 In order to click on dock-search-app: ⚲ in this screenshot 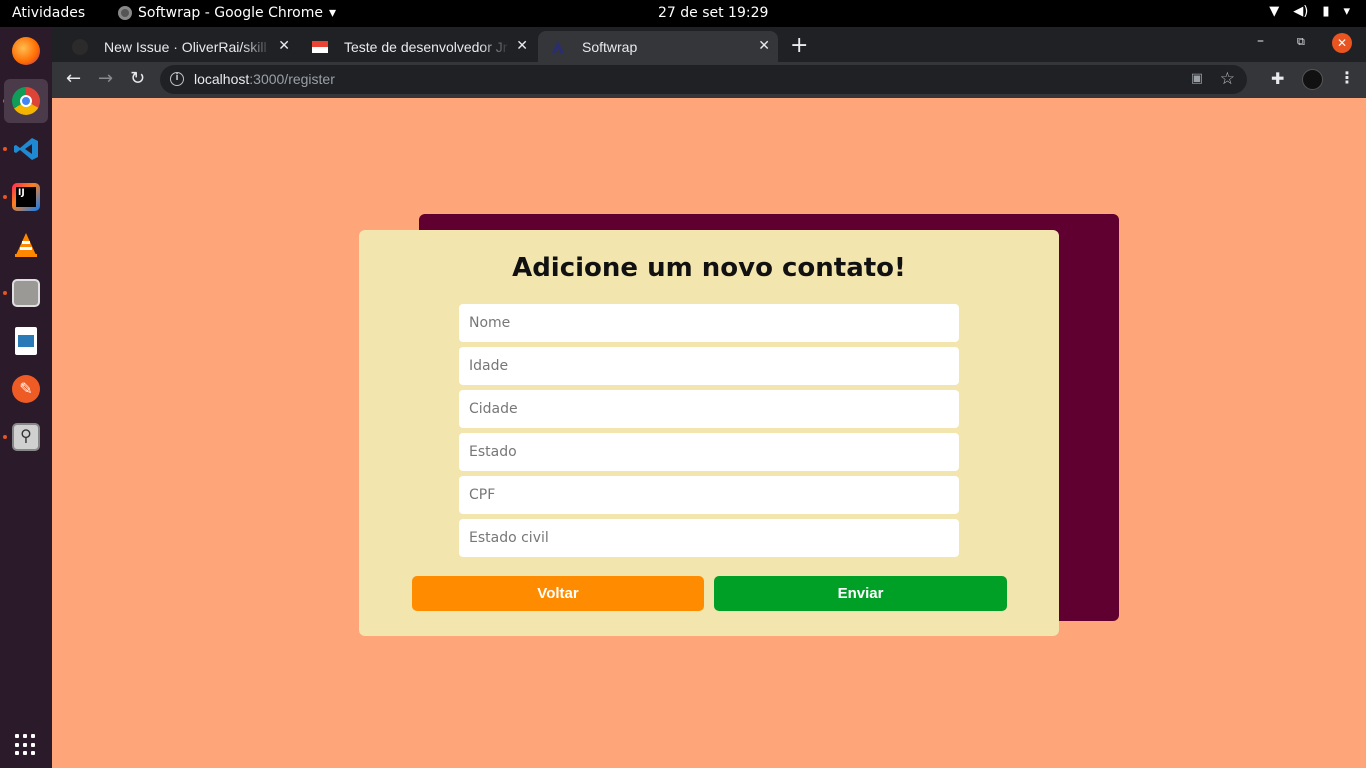, I will do `click(26, 437)`.